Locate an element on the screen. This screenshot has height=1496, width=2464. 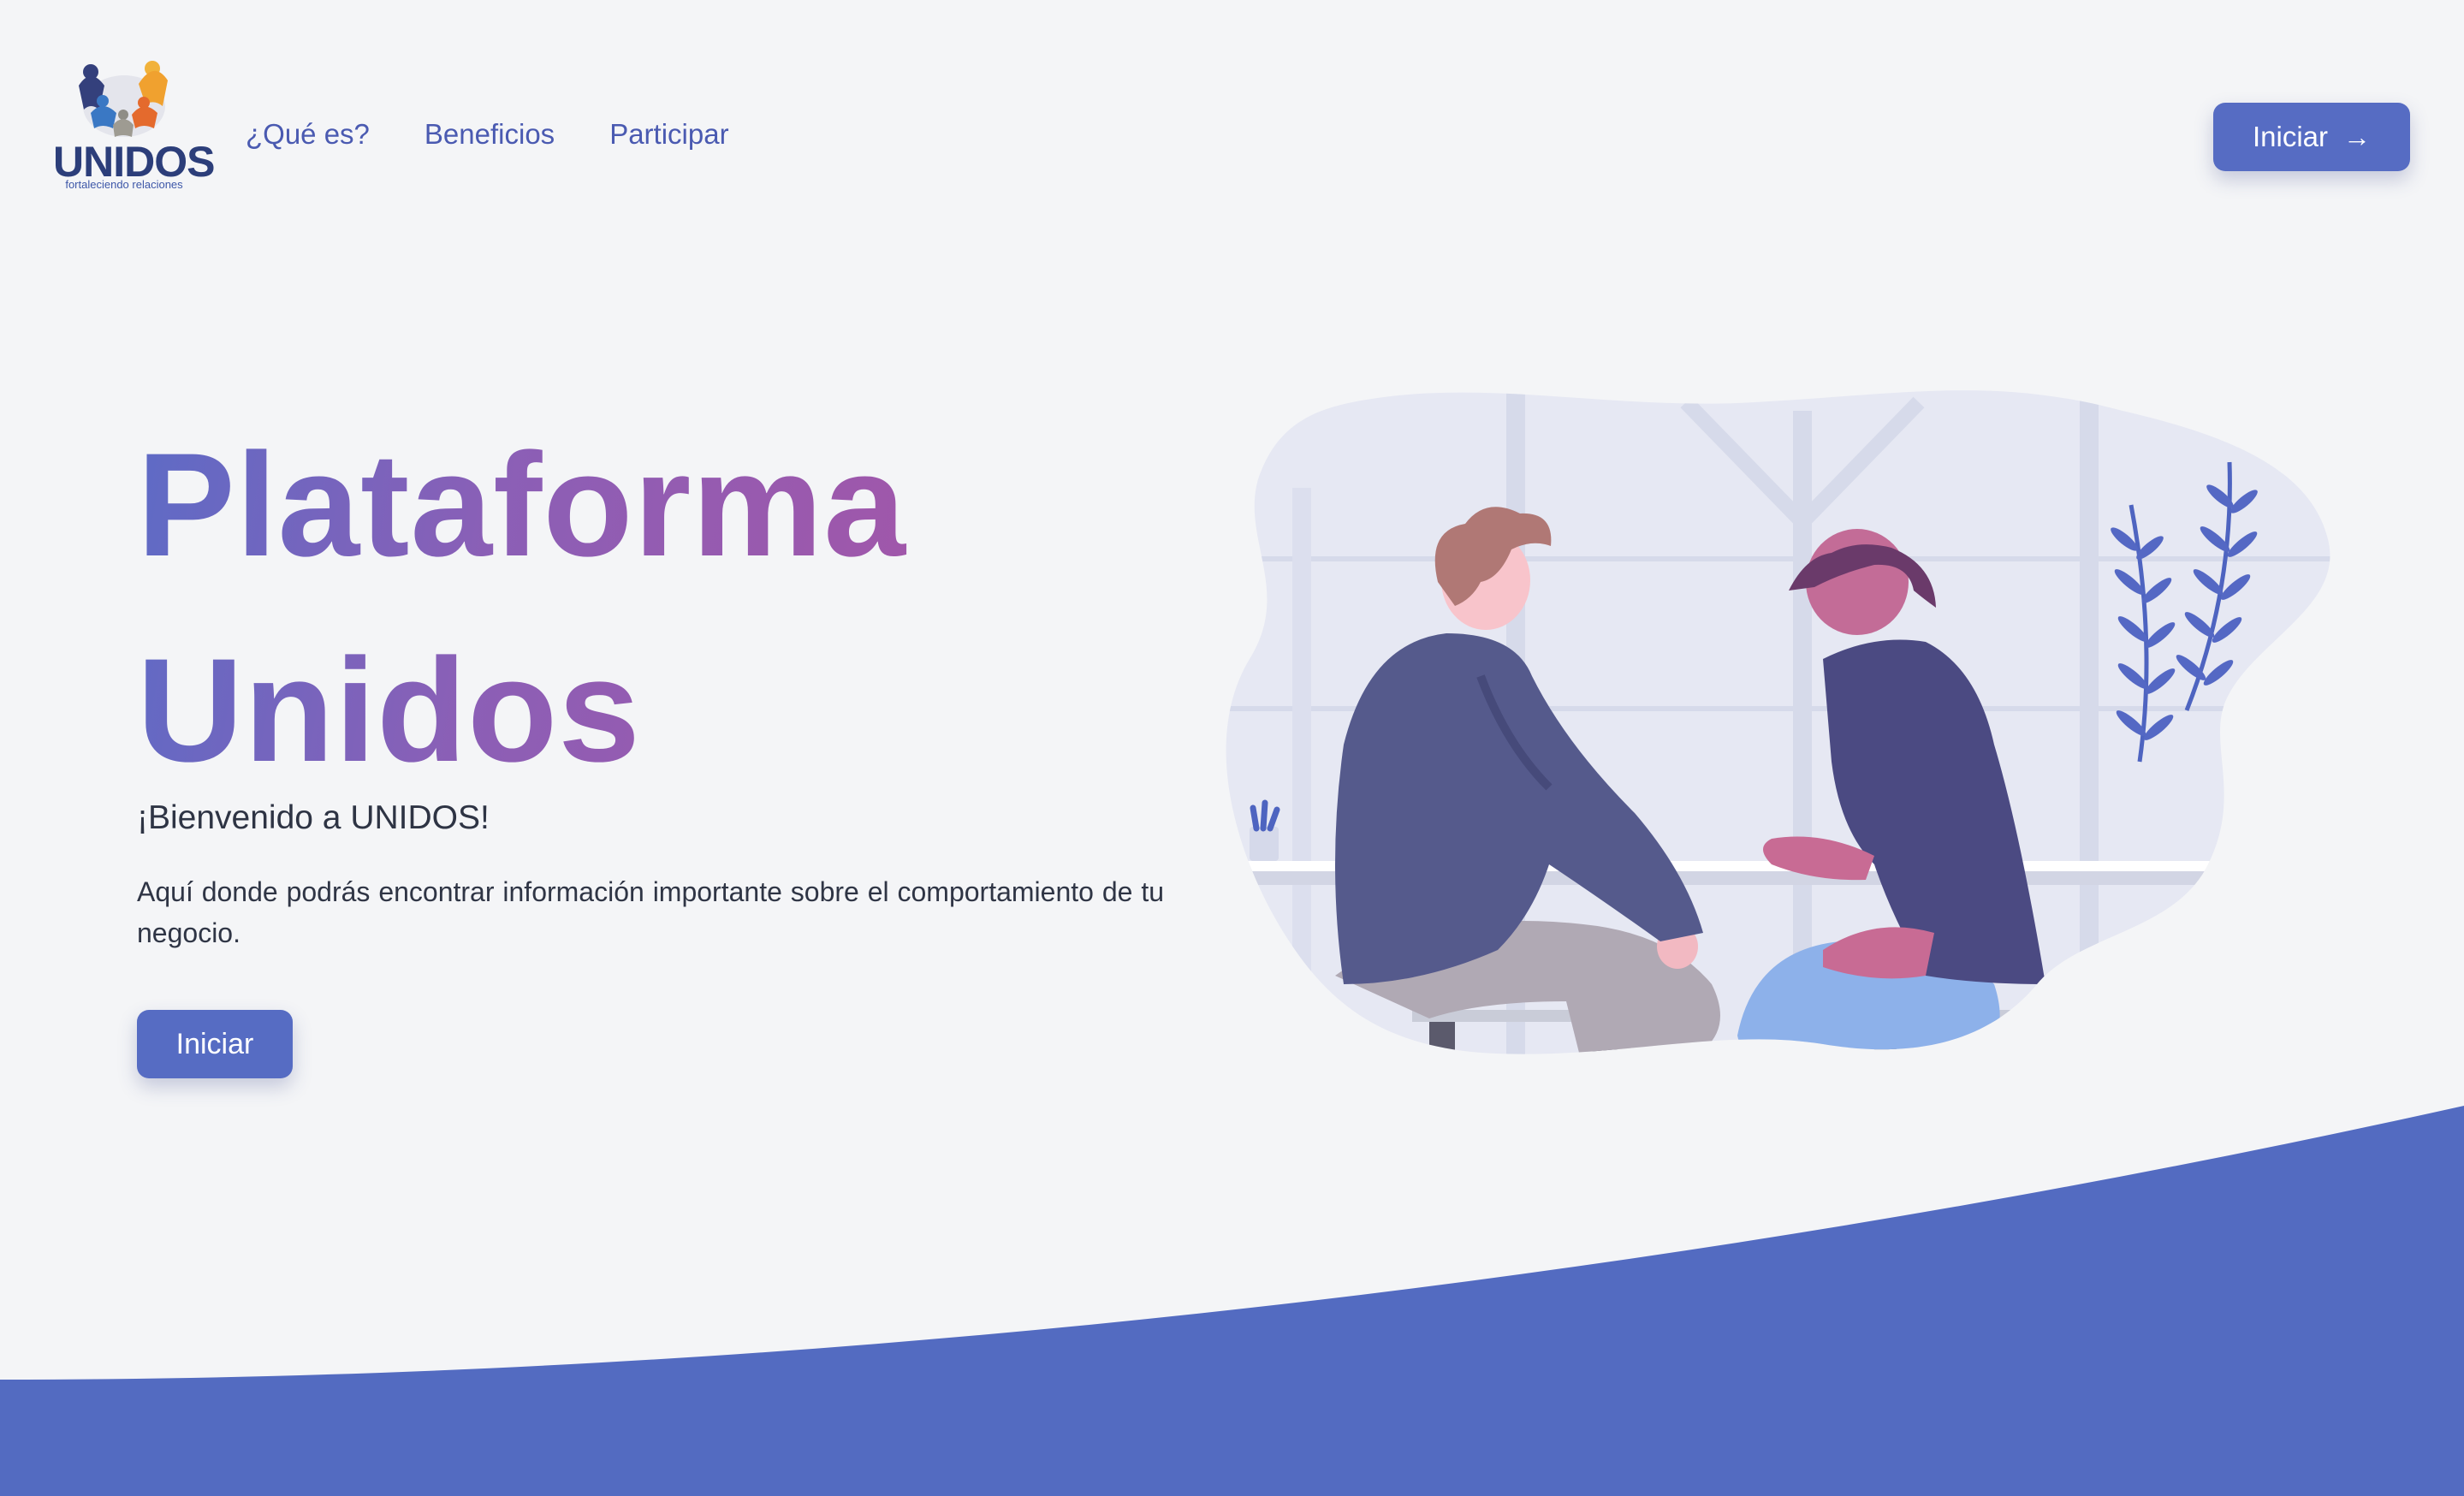
nav-item-beneficios: Beneficios is located at coordinates (490, 134).